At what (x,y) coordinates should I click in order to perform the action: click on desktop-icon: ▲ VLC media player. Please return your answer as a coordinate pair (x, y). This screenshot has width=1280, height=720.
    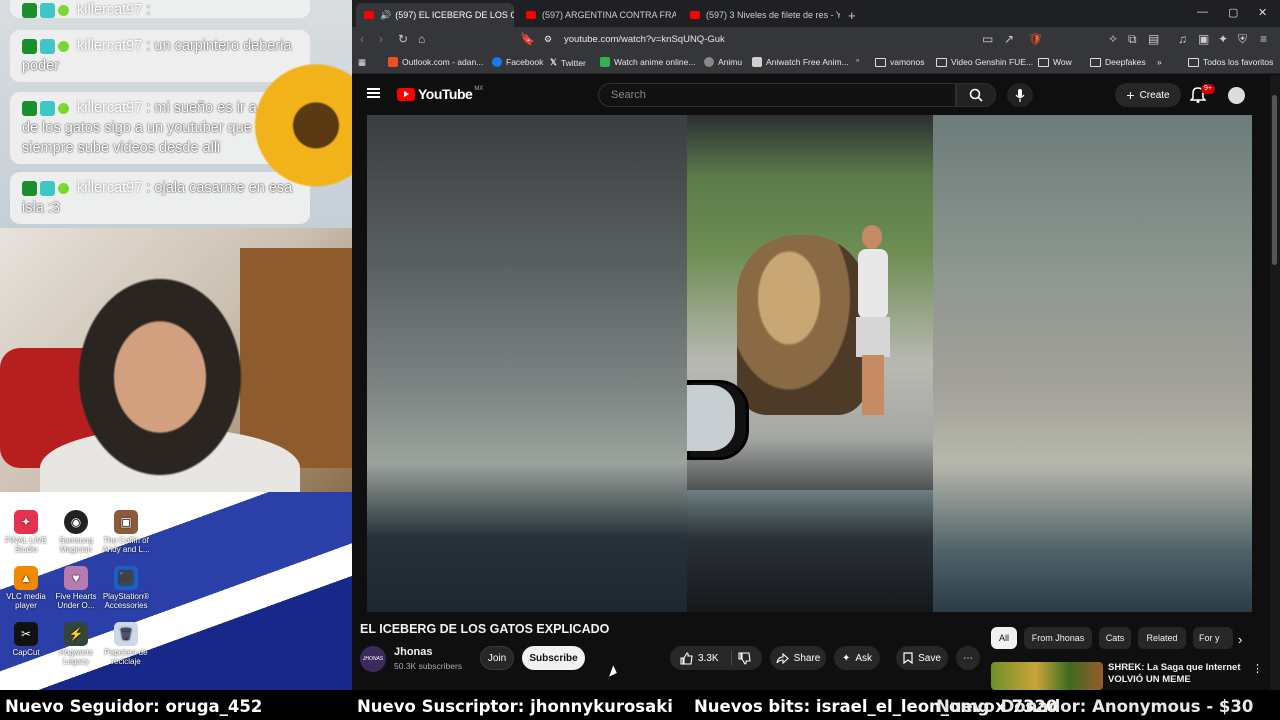
    Looking at the image, I should click on (26, 588).